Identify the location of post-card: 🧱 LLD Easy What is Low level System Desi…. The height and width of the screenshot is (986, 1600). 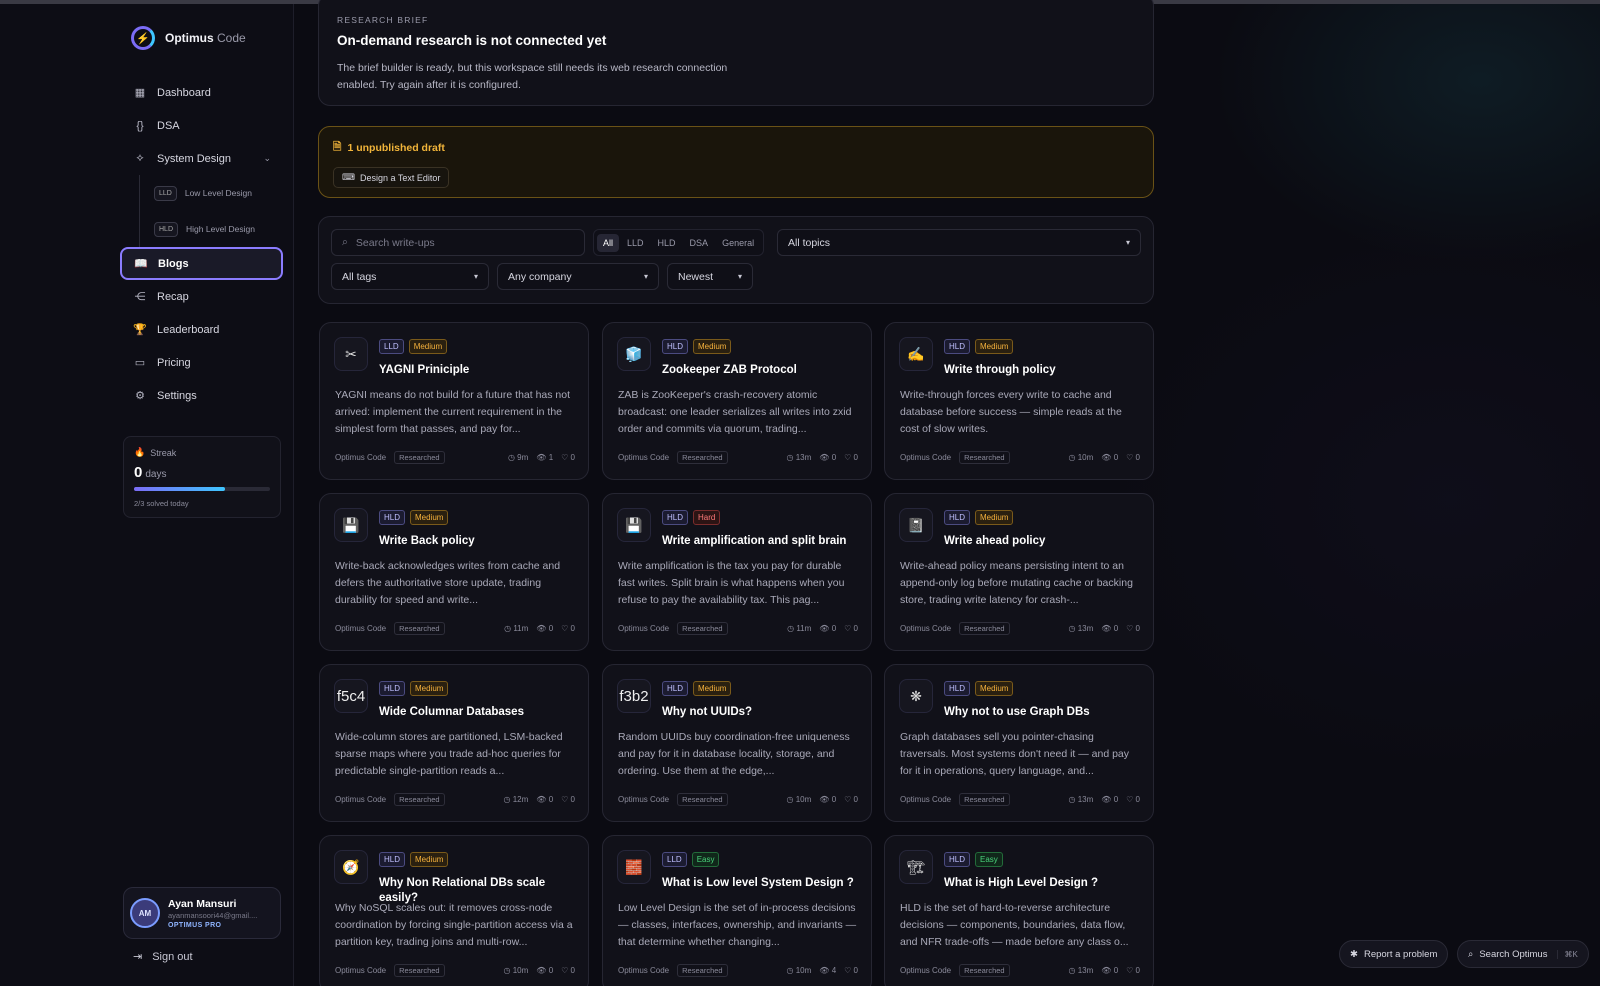
(737, 910).